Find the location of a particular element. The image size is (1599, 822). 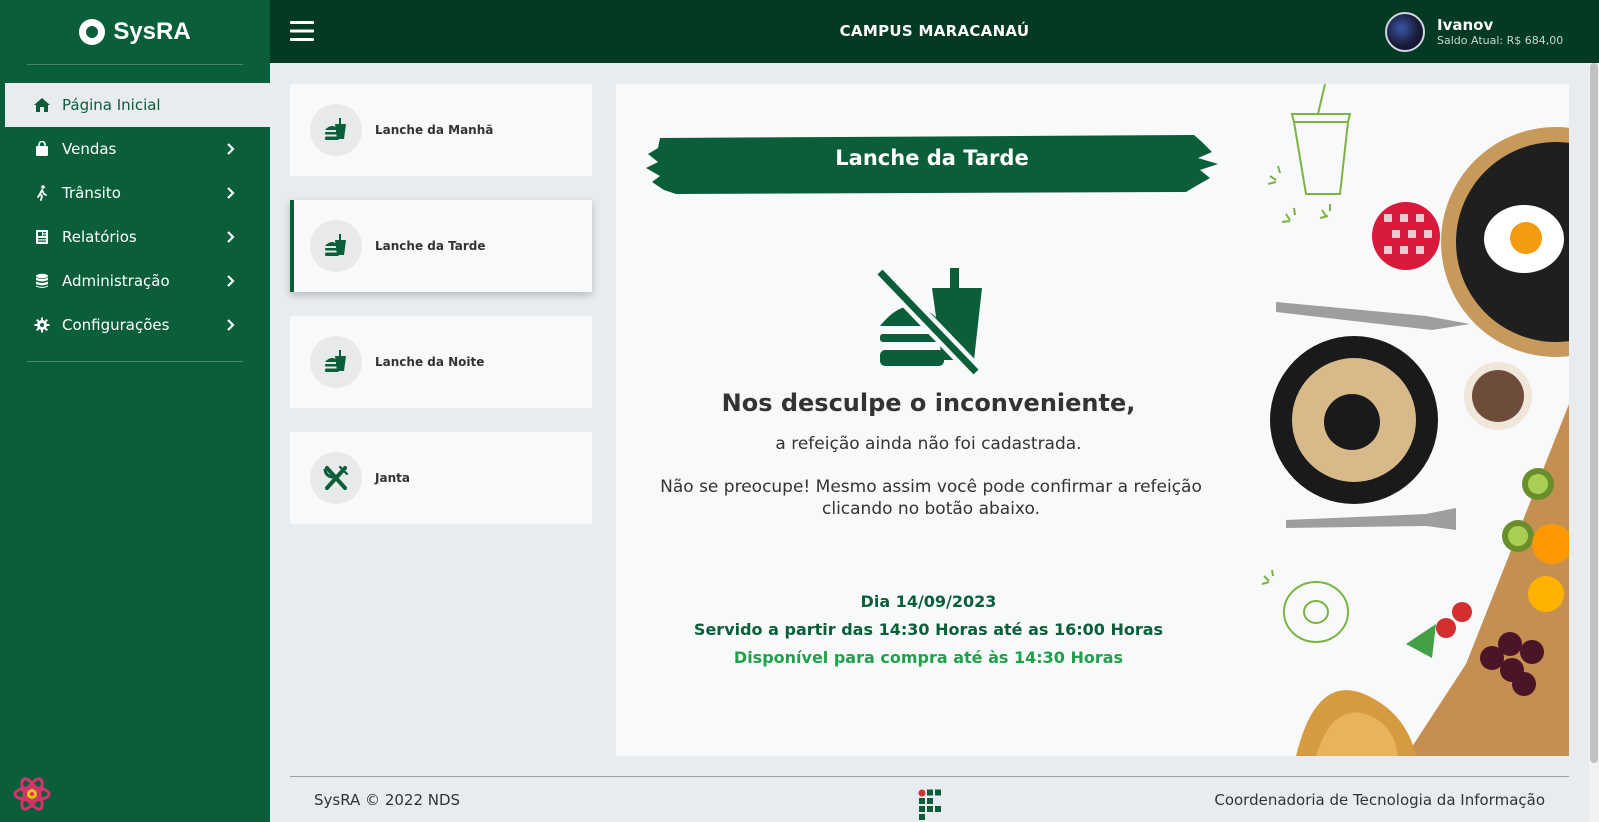

scrollbar-thumb is located at coordinates (1594, 413).